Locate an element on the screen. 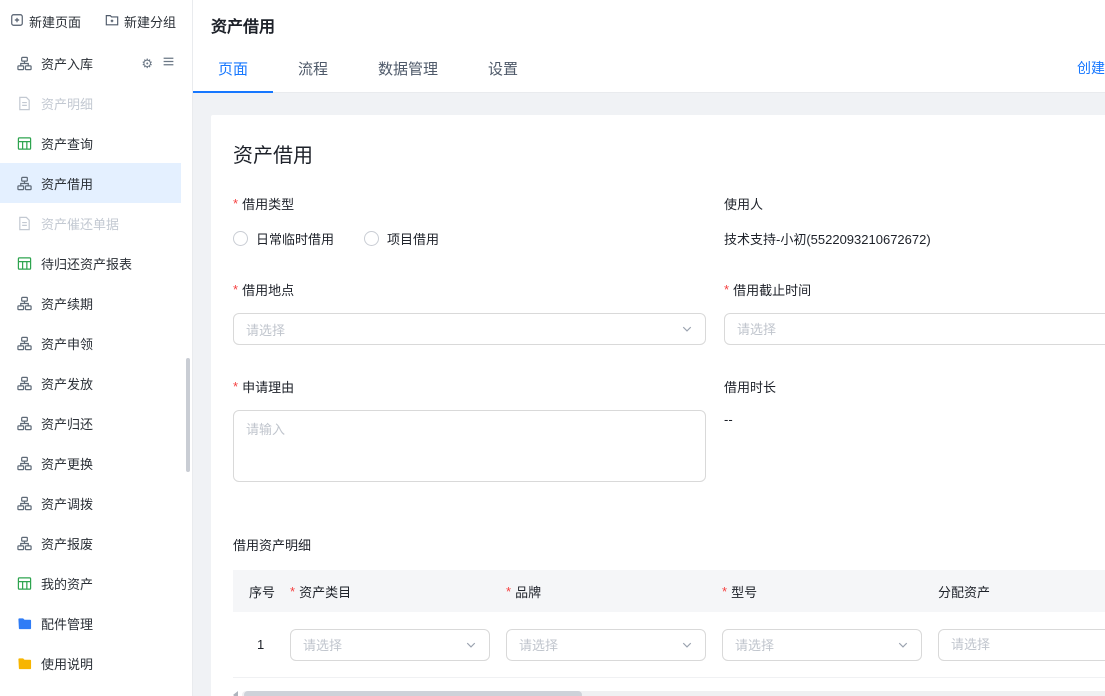  folder-icon is located at coordinates (24, 623).